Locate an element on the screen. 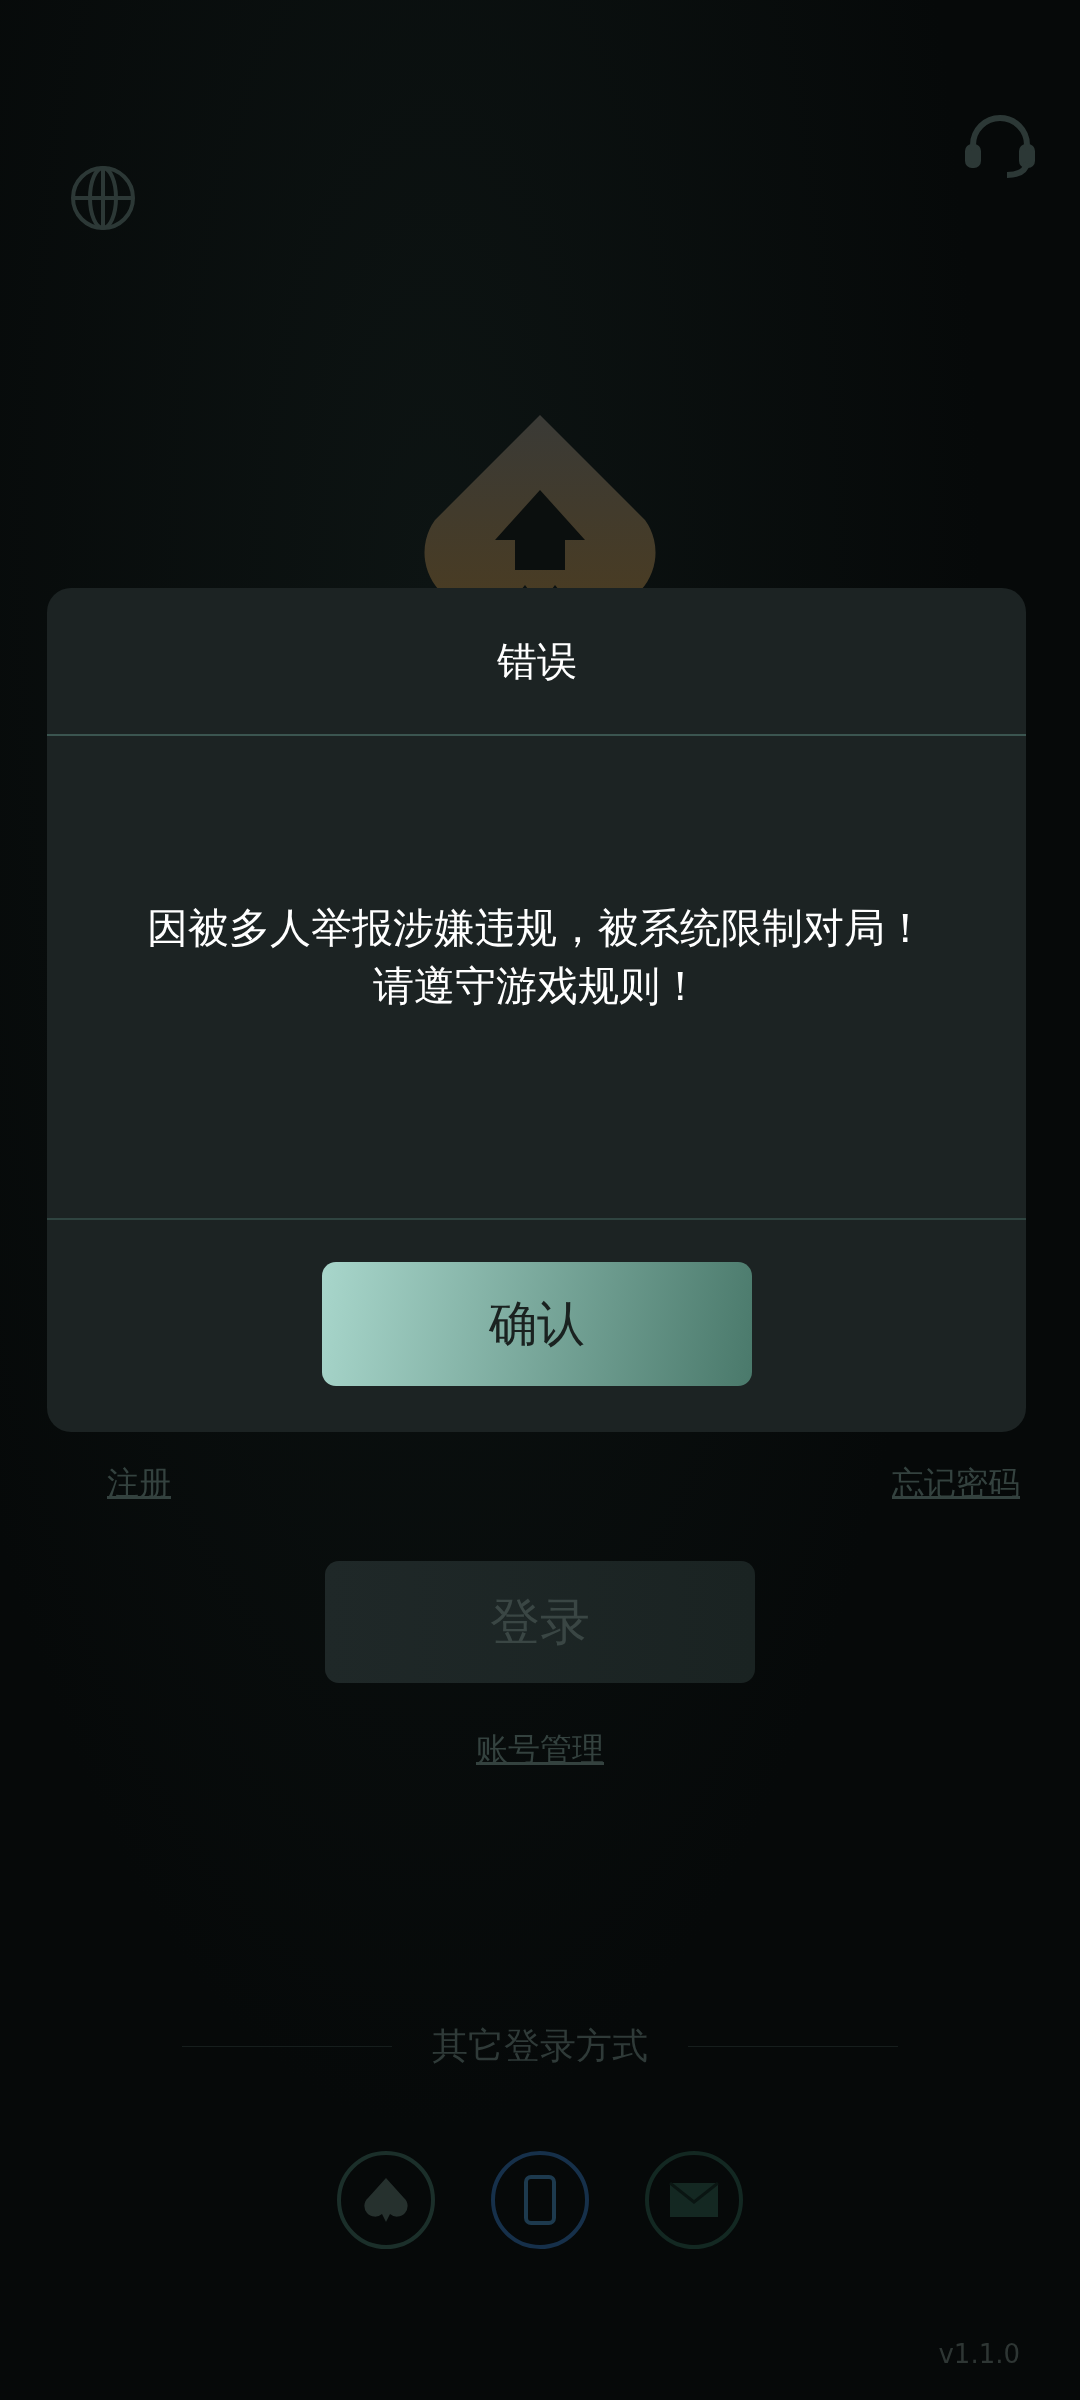 This screenshot has height=2400, width=1080. forgot-password-link: 忘记密码 is located at coordinates (956, 1484).